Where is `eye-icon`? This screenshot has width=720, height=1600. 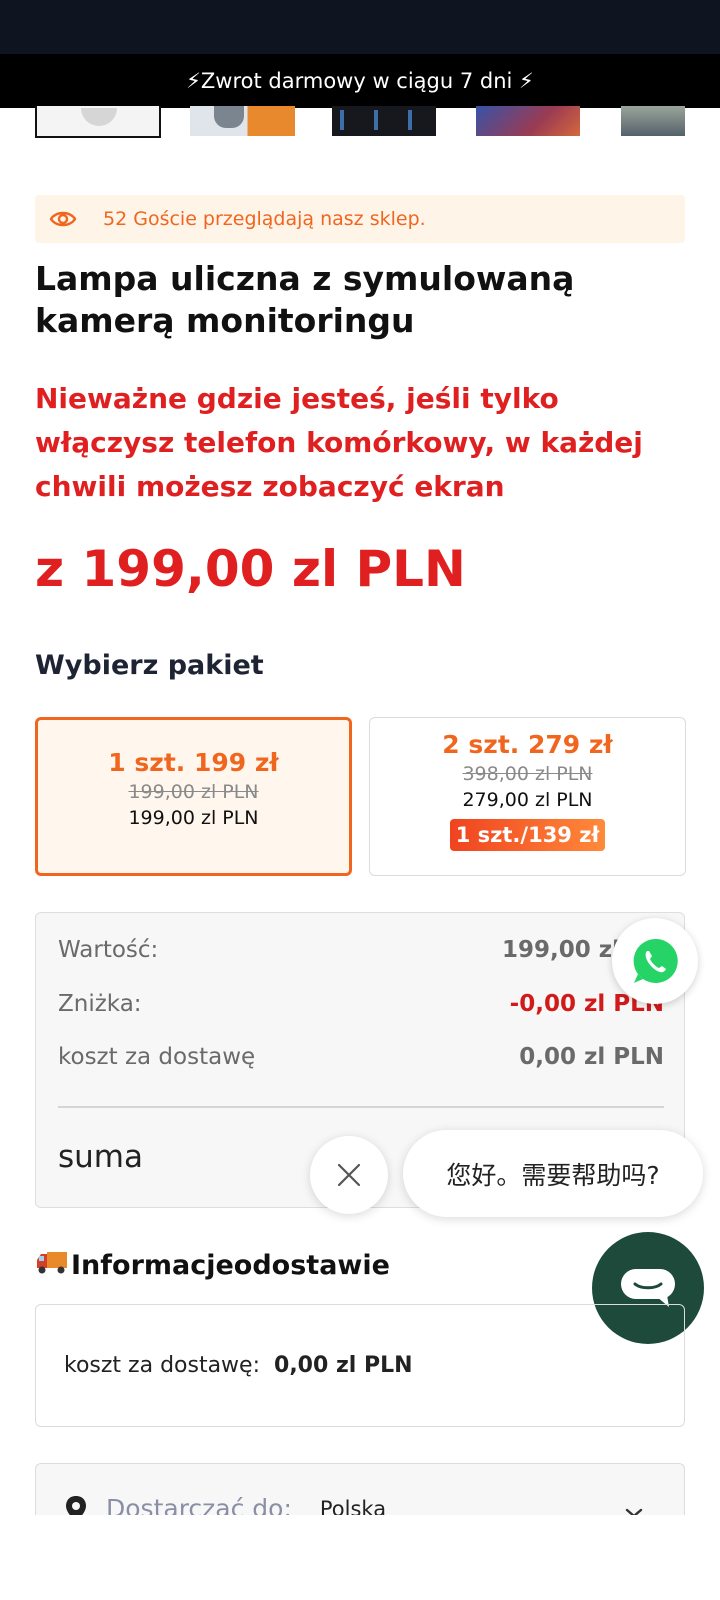
eye-icon is located at coordinates (64, 219).